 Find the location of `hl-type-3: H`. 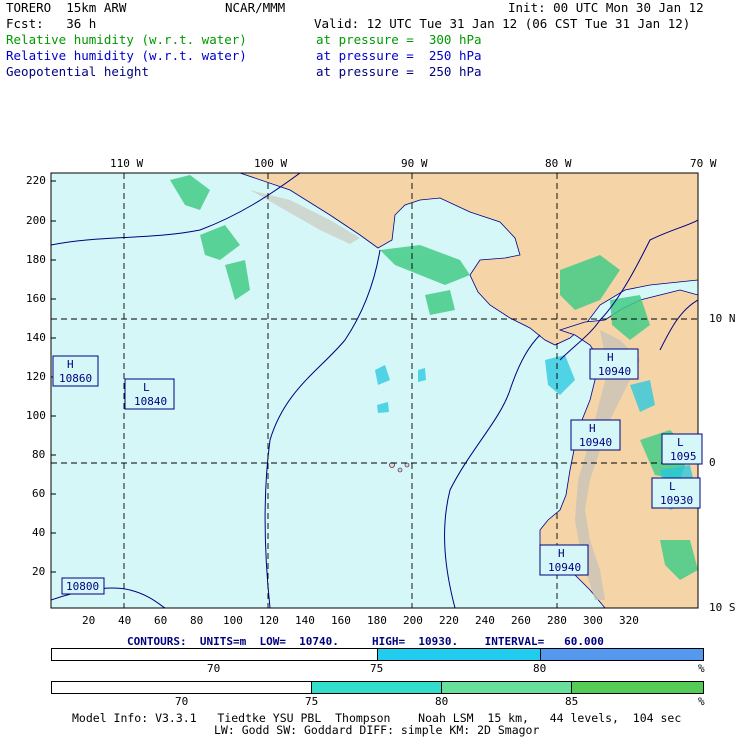

hl-type-3: H is located at coordinates (610, 357).